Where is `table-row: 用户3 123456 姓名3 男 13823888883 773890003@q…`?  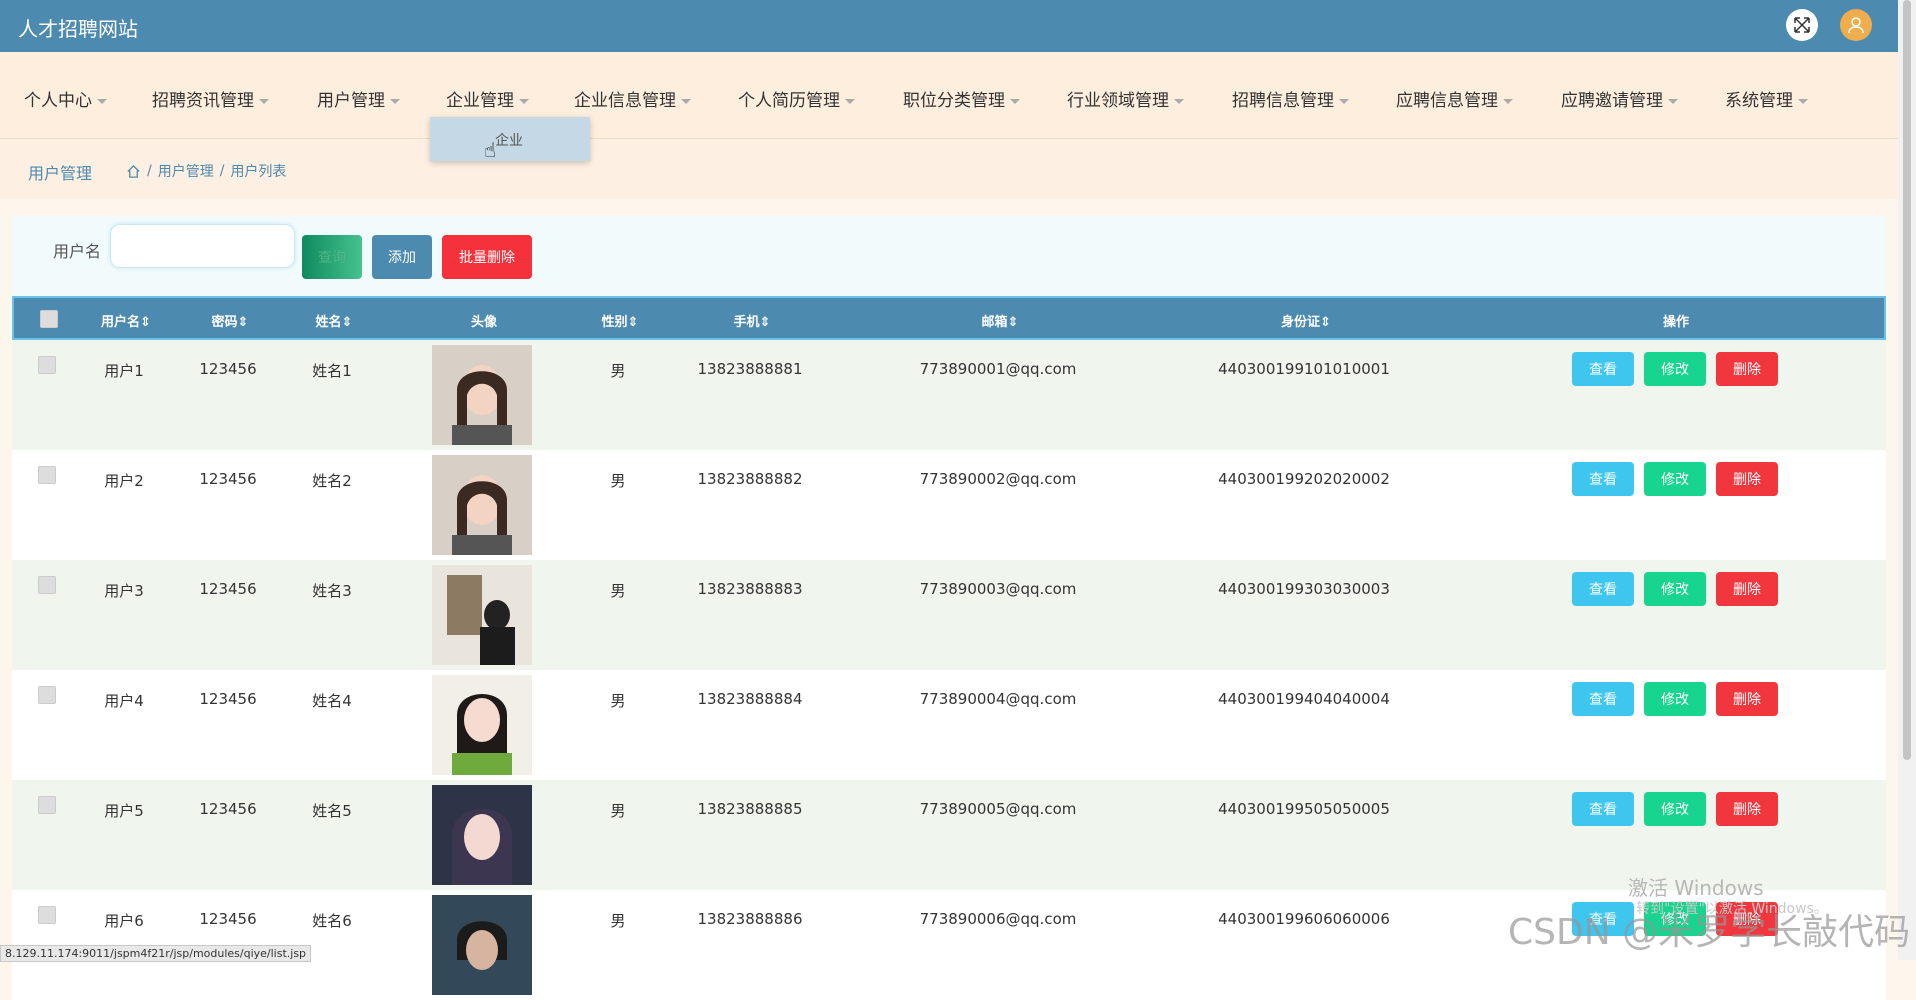
table-row: 用户3 123456 姓名3 男 13823888883 773890003@q… is located at coordinates (949, 615).